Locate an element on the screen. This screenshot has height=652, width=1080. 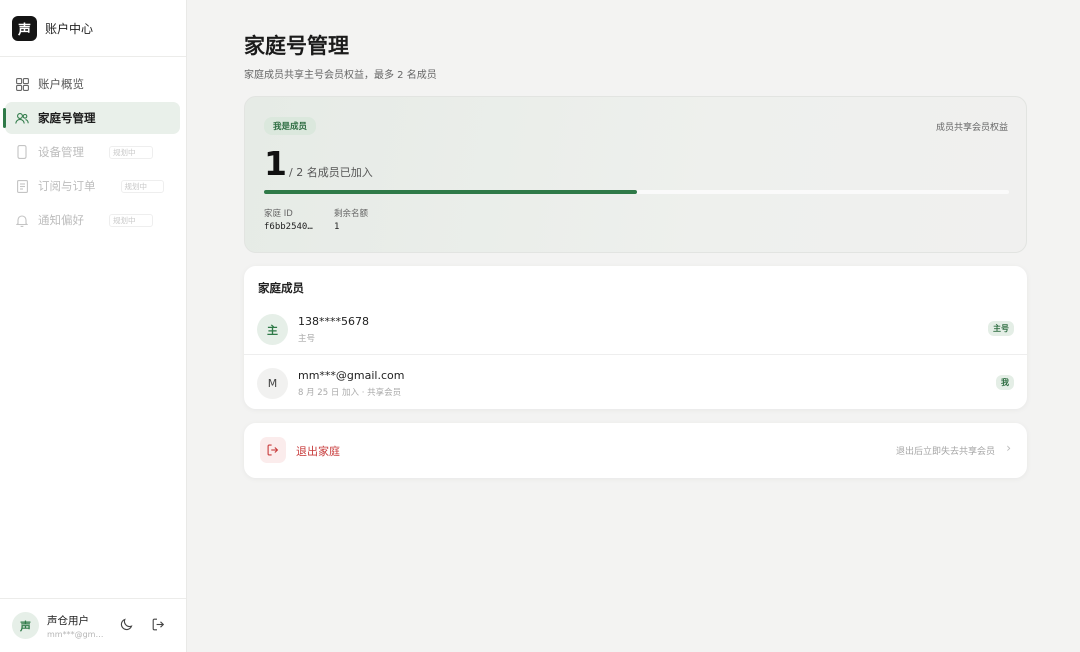
list-item: 主 138****5678 主号 主号 is located at coordinates (635, 328).